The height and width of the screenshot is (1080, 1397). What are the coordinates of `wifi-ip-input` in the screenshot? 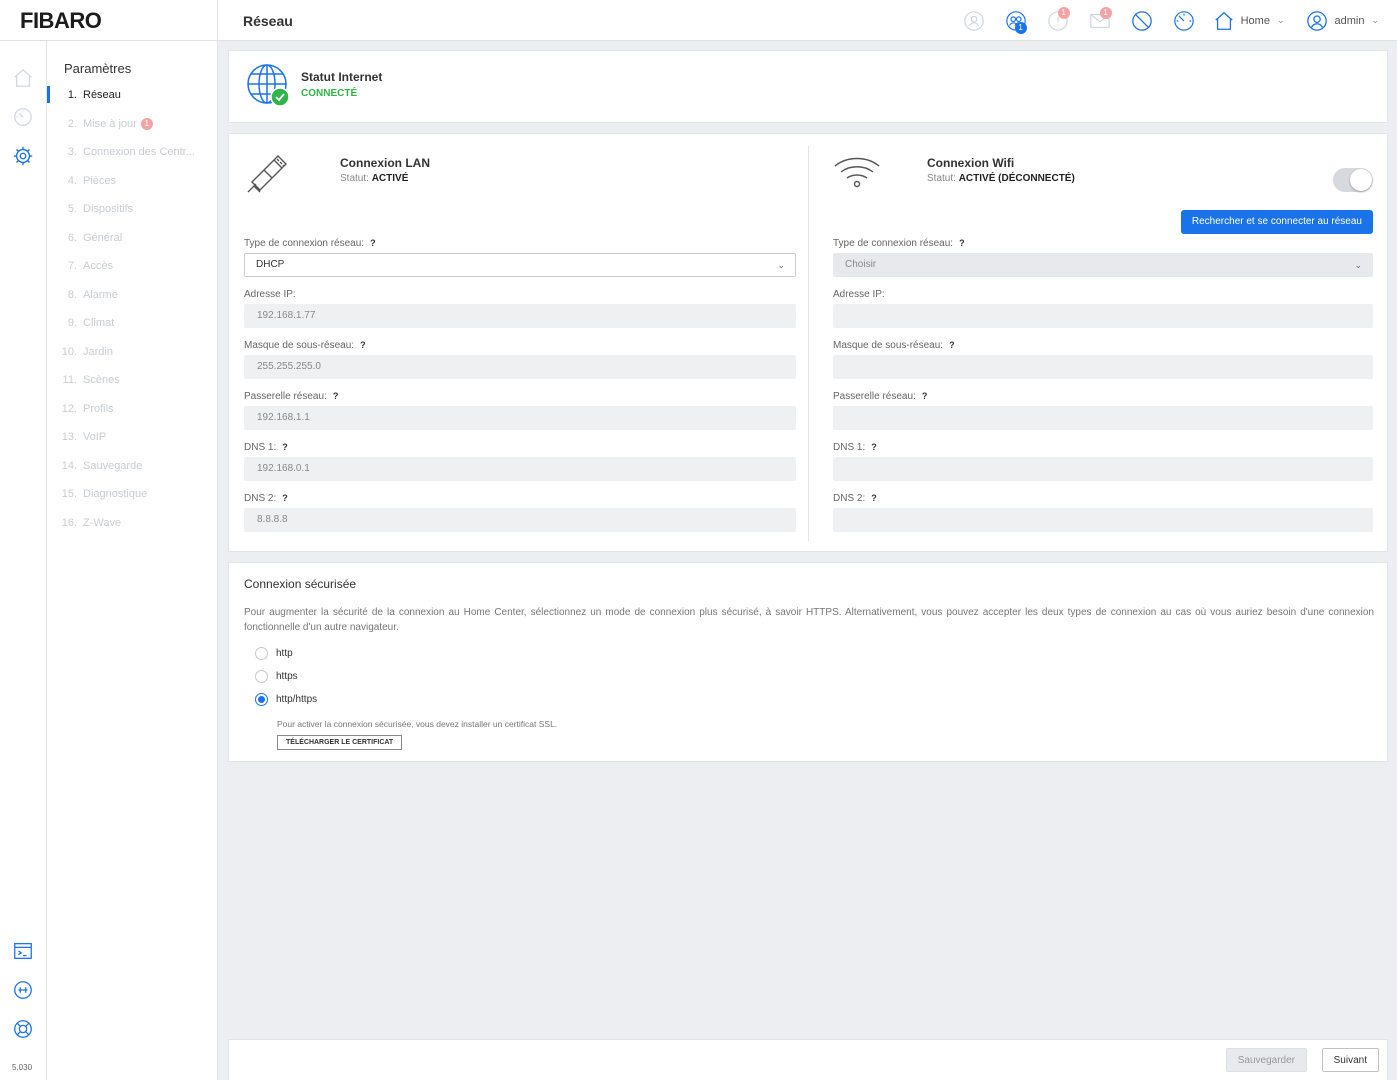 It's located at (1103, 316).